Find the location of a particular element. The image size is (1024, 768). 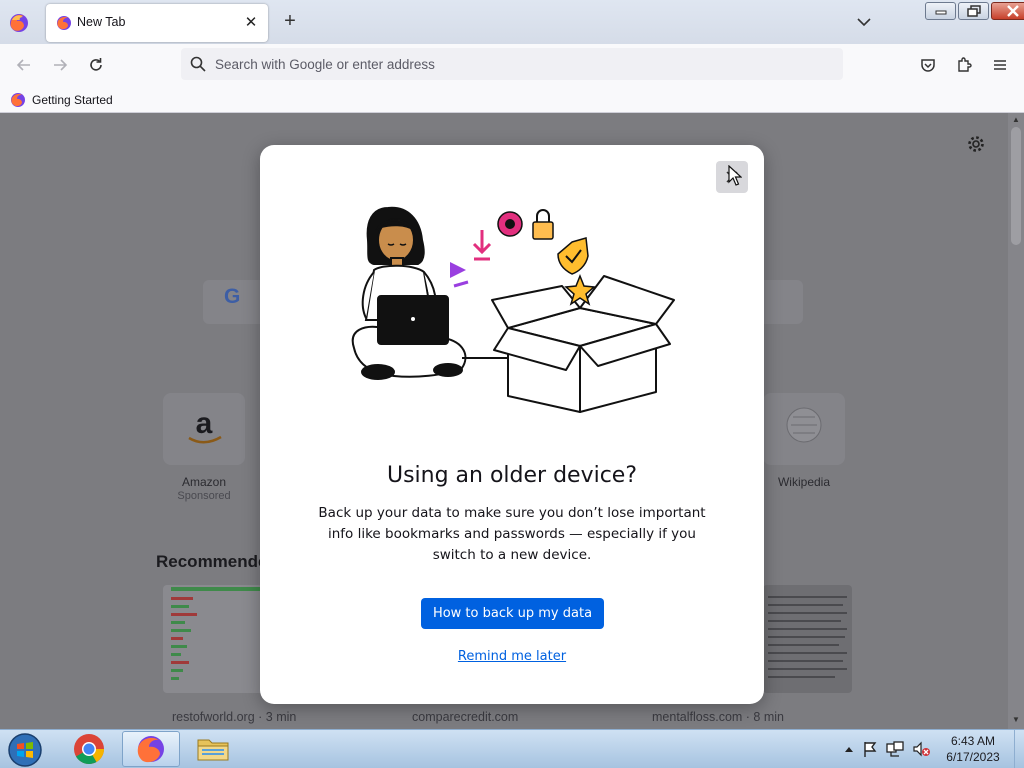

google-icon: G is located at coordinates (232, 296).